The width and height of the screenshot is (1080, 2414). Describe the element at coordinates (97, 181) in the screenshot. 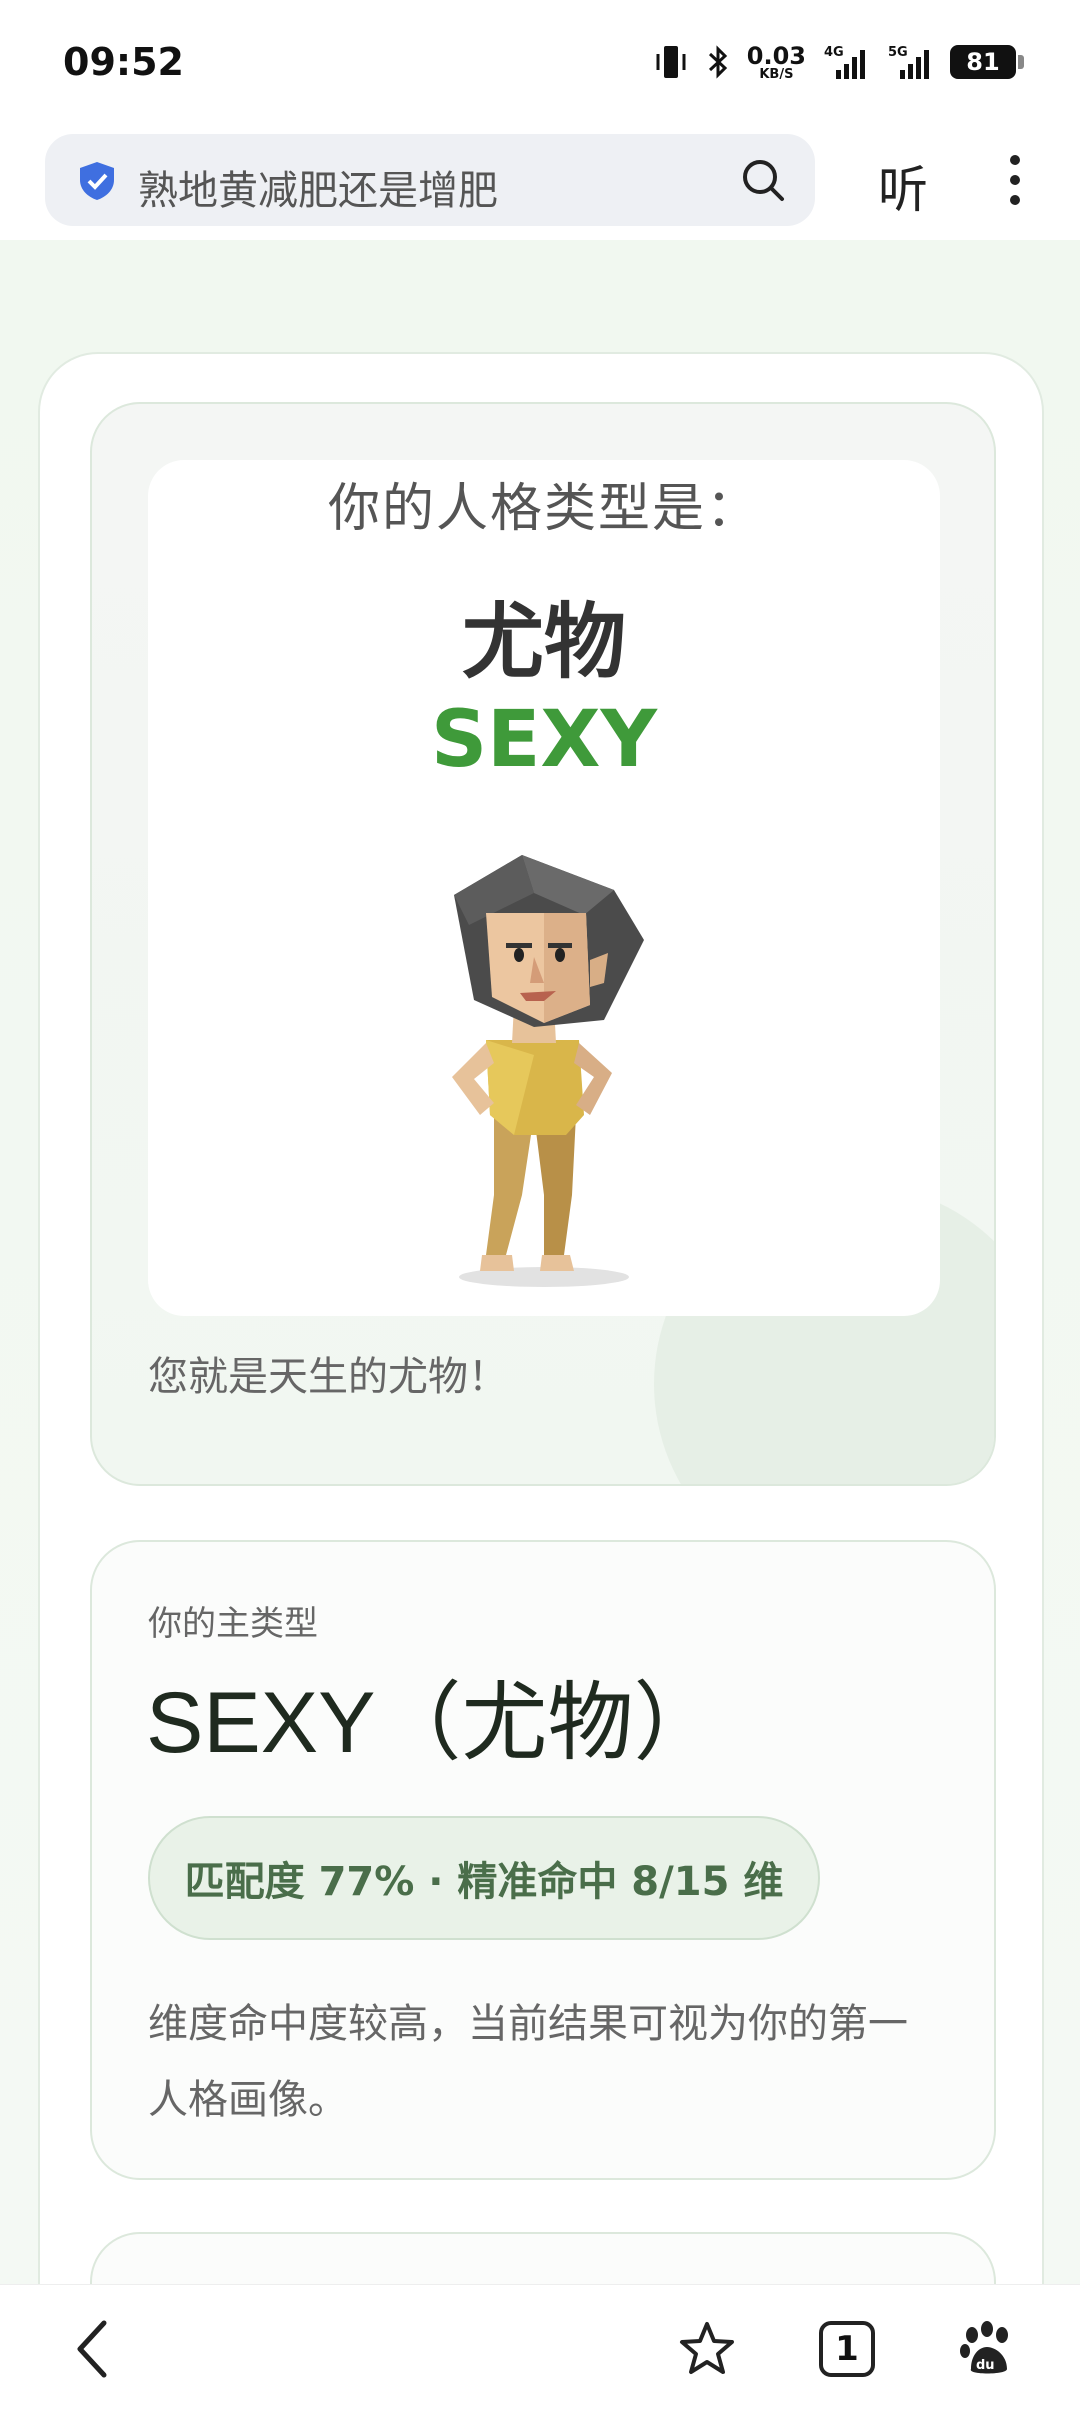

I see `shield-icon` at that location.